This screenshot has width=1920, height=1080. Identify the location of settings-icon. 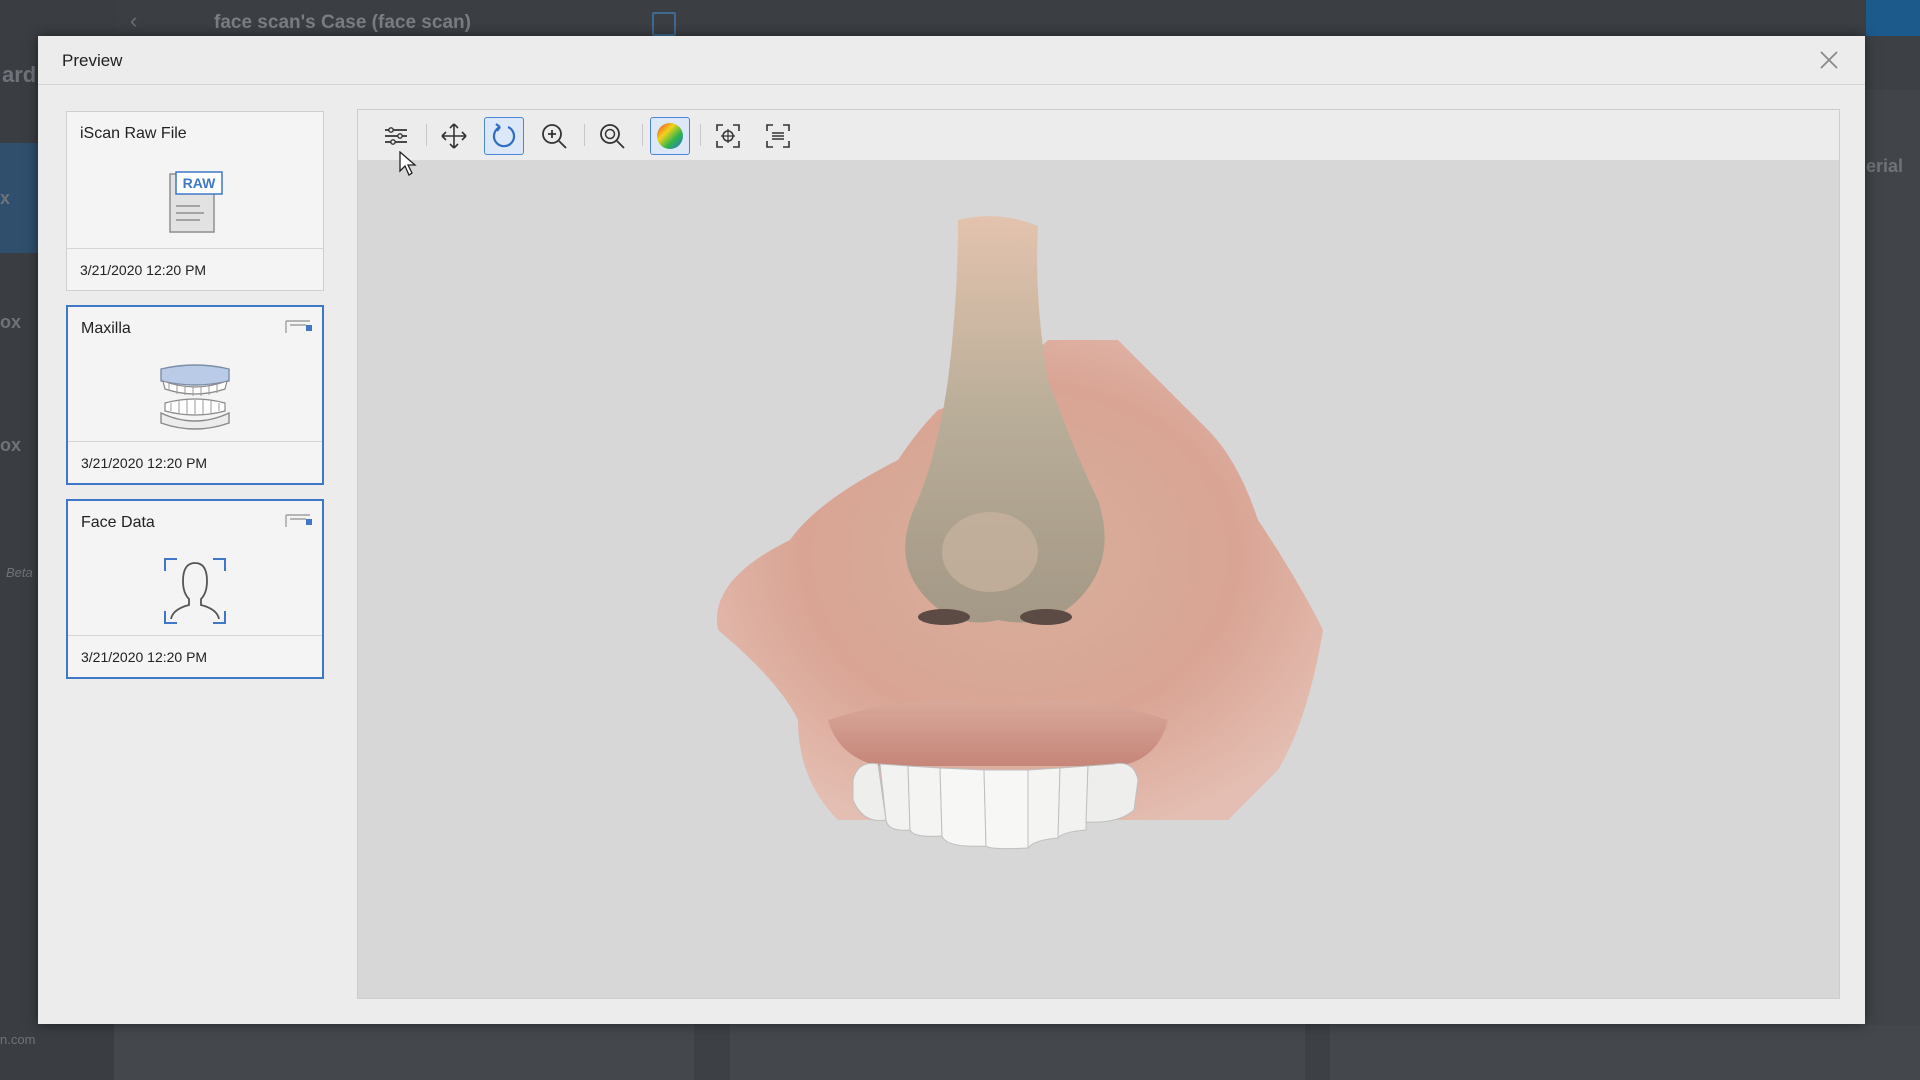
(396, 136).